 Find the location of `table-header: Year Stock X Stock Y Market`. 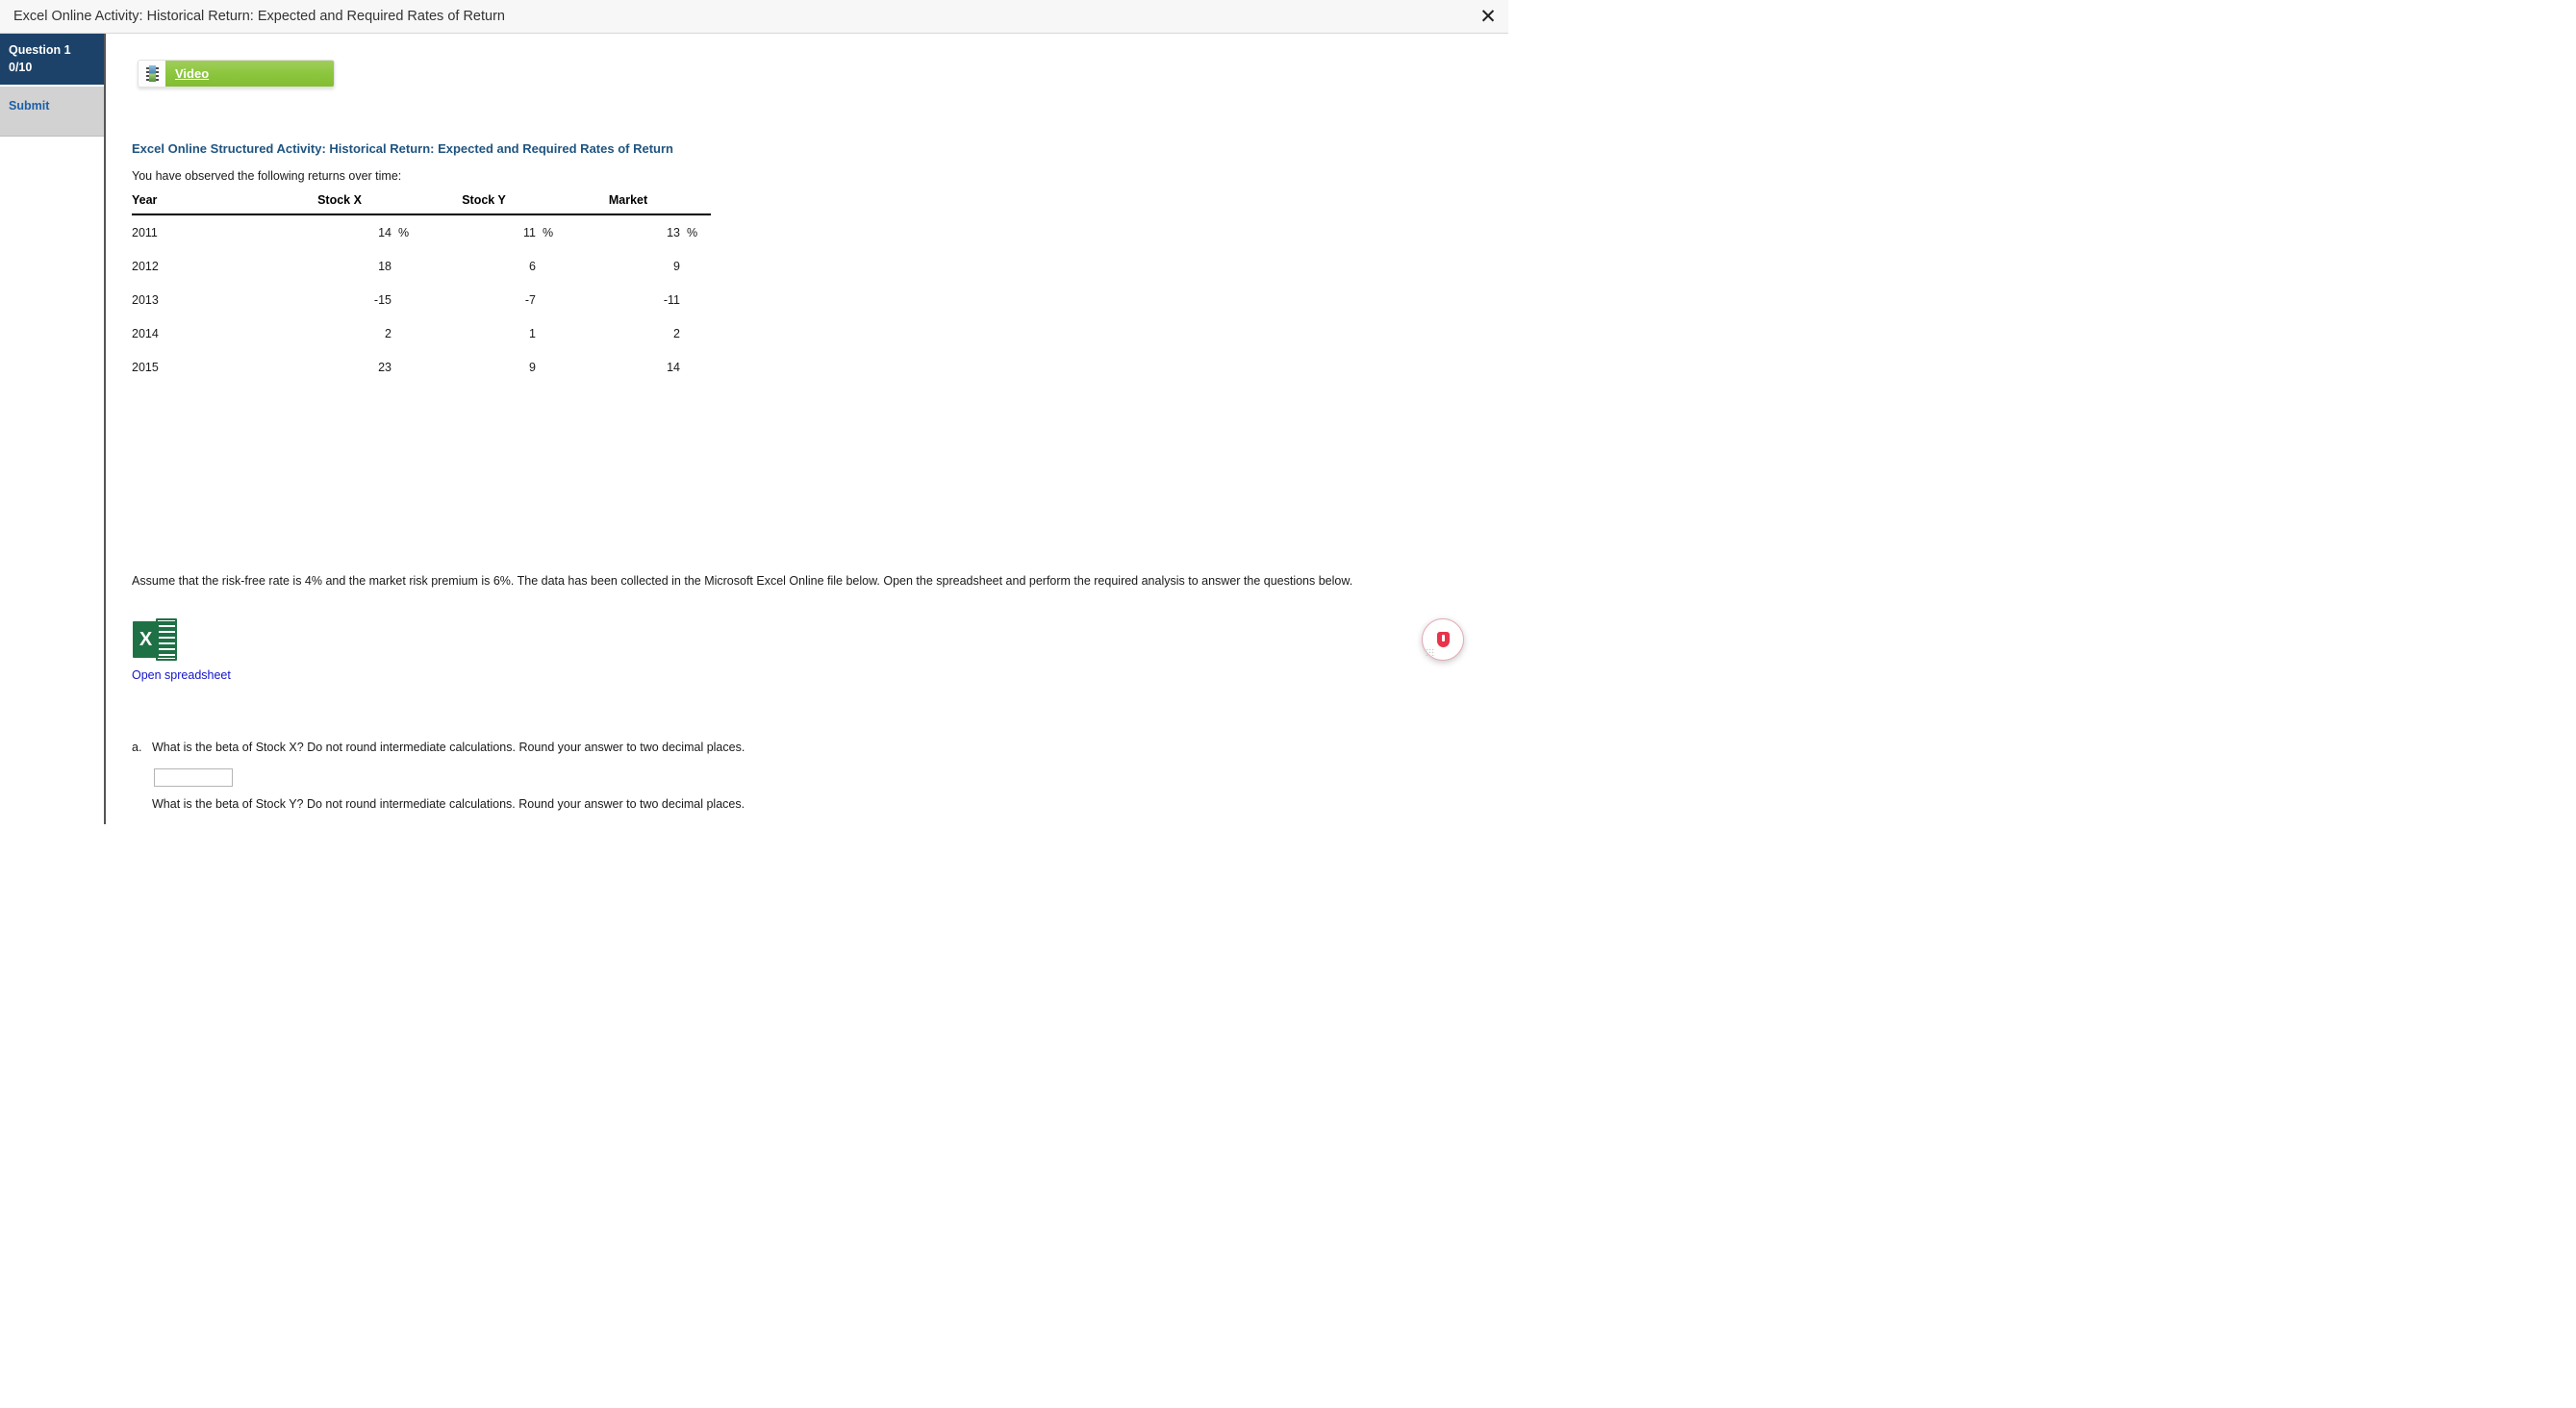

table-header: Year Stock X Stock Y Market is located at coordinates (421, 203).